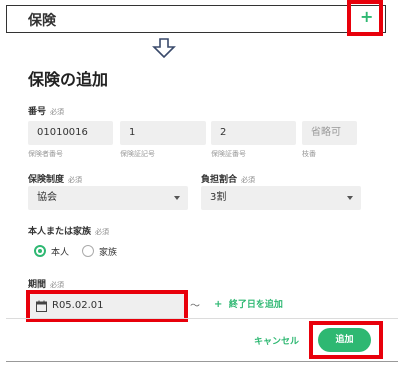  I want to click on add-highlight-box, so click(346, 340).